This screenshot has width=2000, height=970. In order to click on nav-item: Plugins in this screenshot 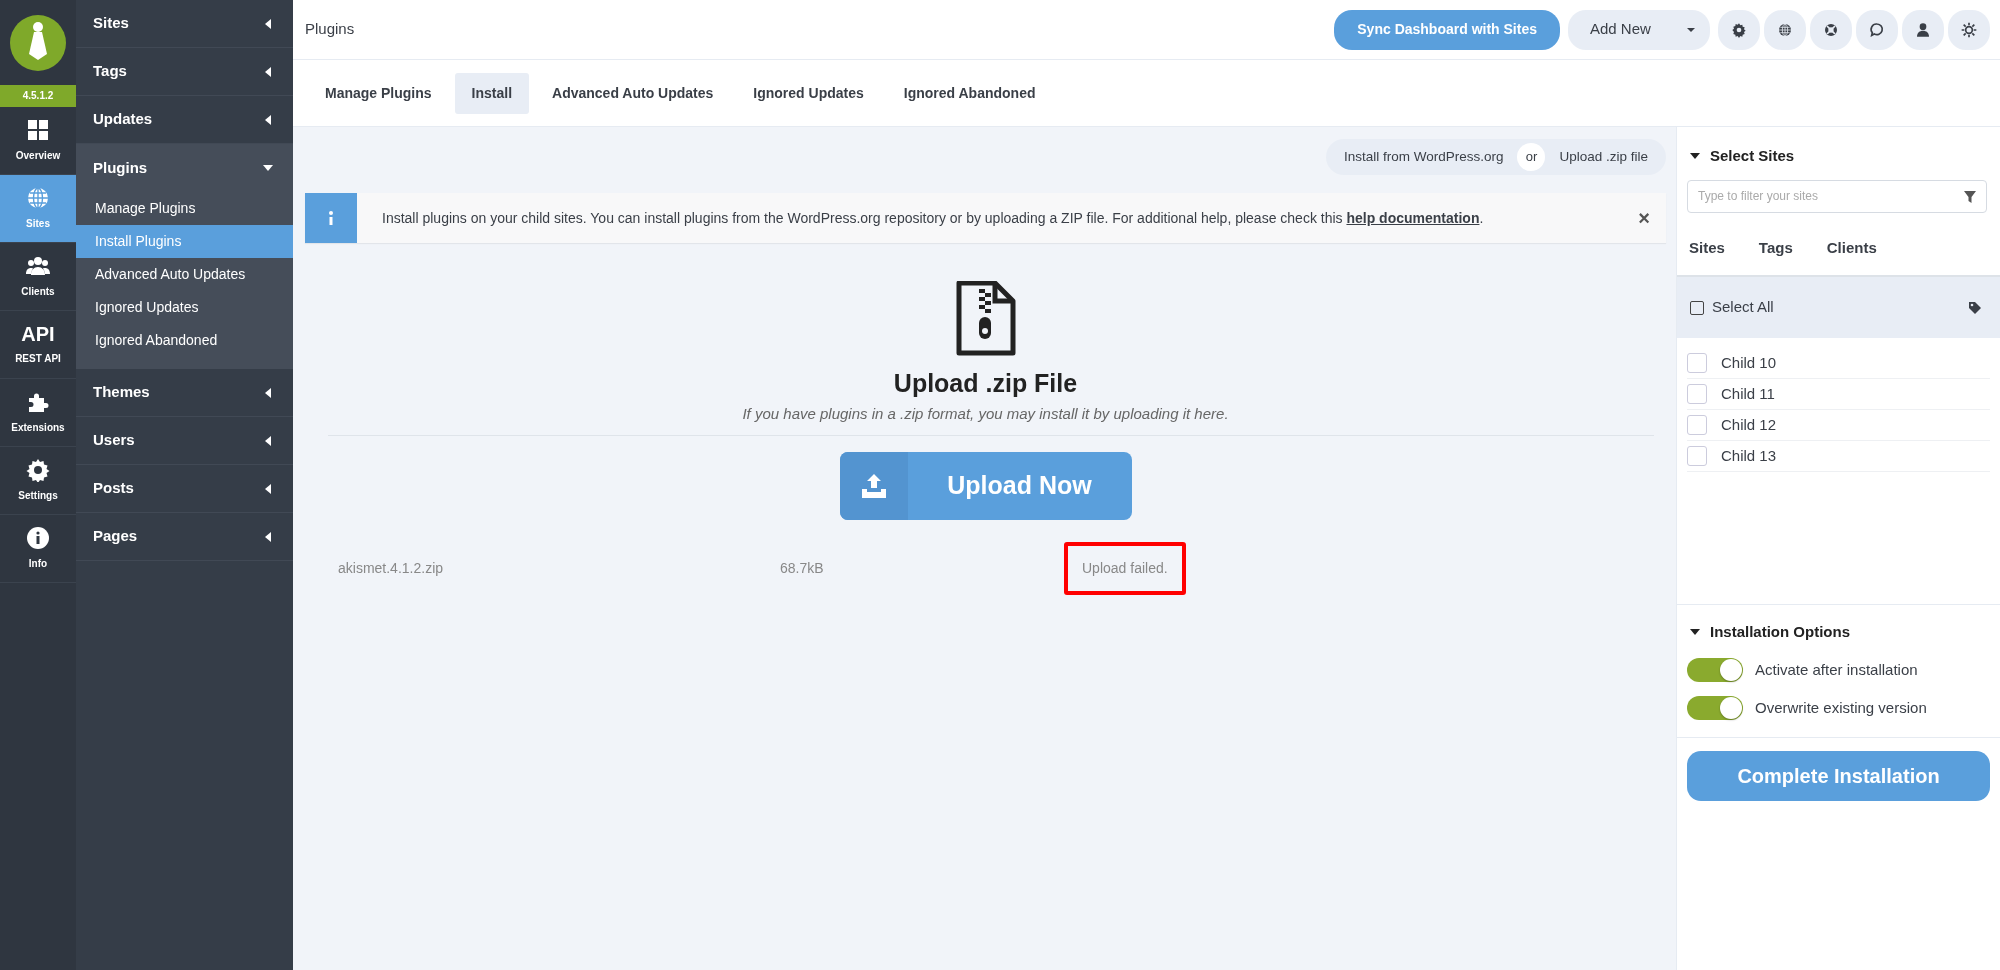, I will do `click(184, 168)`.